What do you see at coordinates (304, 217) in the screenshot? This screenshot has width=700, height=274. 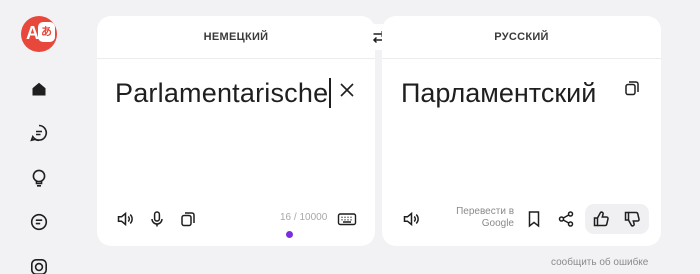 I see `character-counter: 16 / 10000` at bounding box center [304, 217].